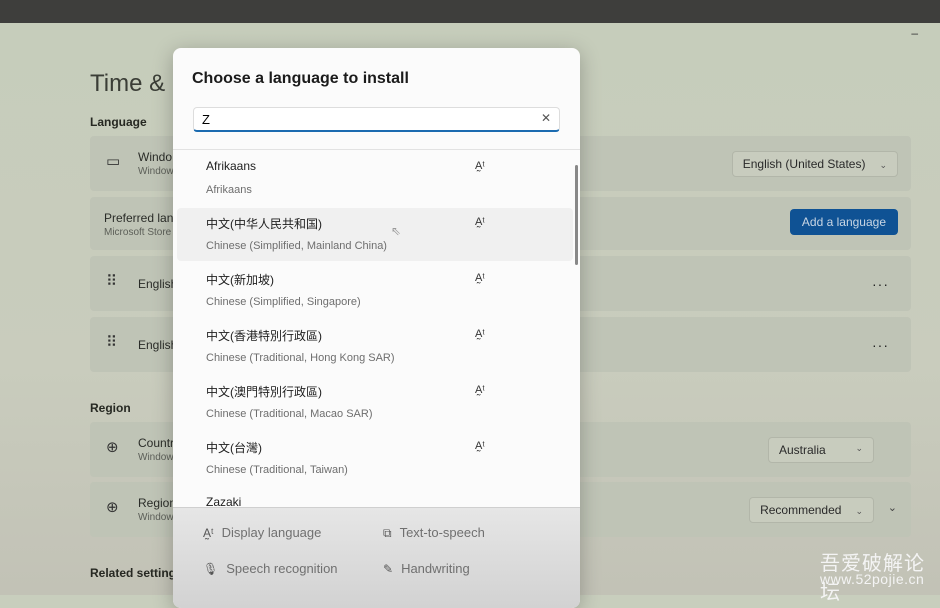 This screenshot has height=608, width=940. I want to click on item-name: Afrikaans, so click(231, 166).